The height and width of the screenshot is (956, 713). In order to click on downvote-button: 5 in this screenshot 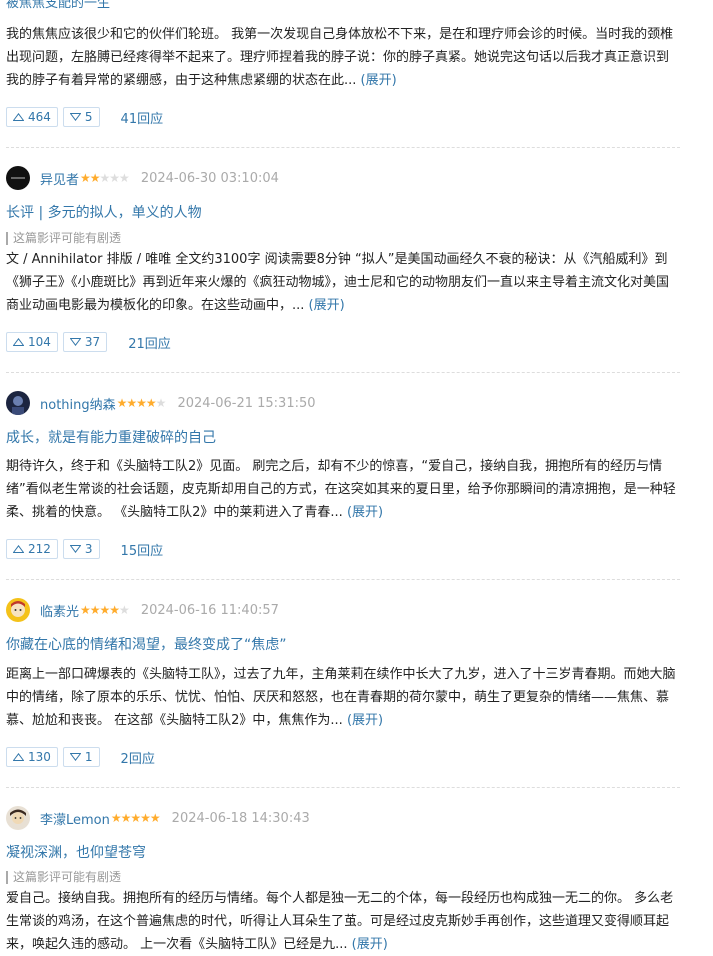, I will do `click(81, 117)`.